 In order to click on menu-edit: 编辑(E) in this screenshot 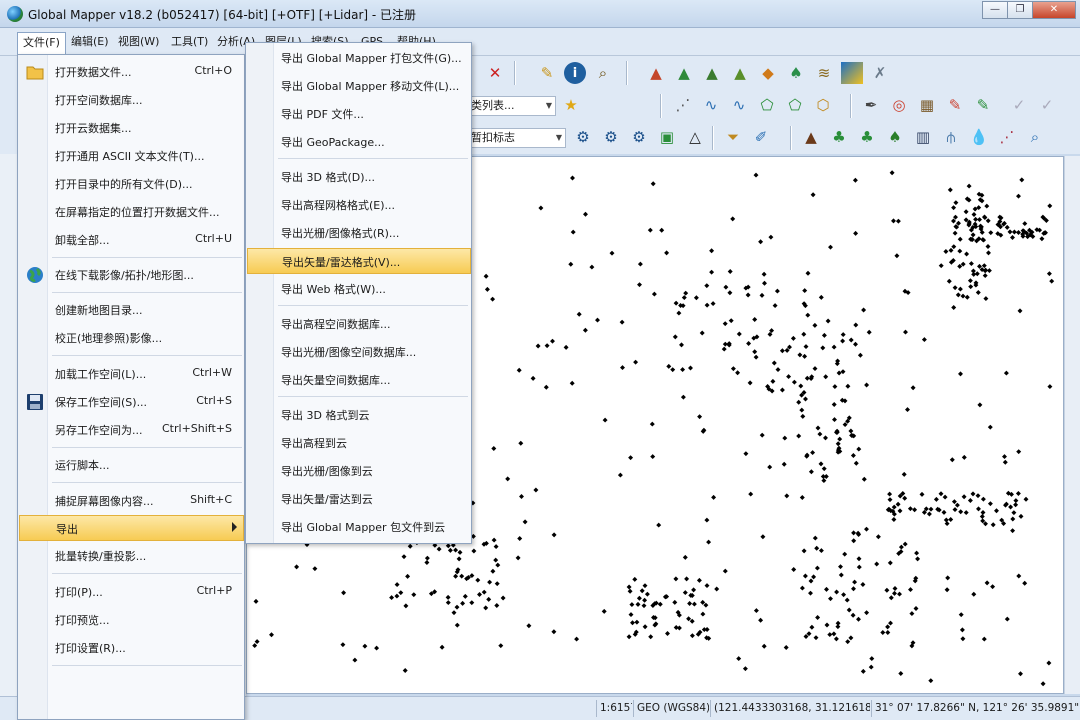, I will do `click(90, 43)`.